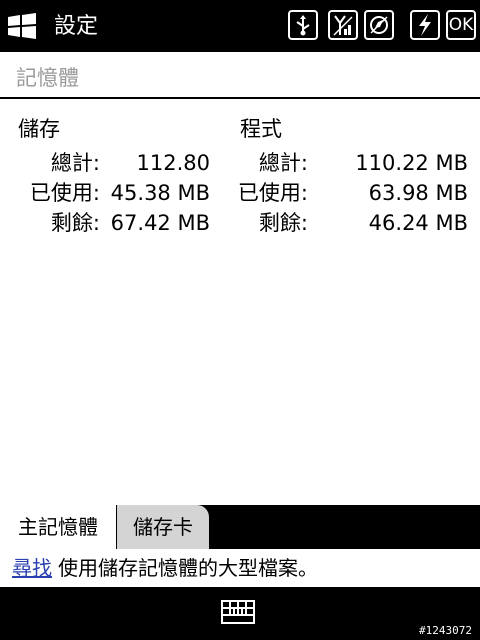  I want to click on program-total-value: 110.22 MB, so click(411, 163).